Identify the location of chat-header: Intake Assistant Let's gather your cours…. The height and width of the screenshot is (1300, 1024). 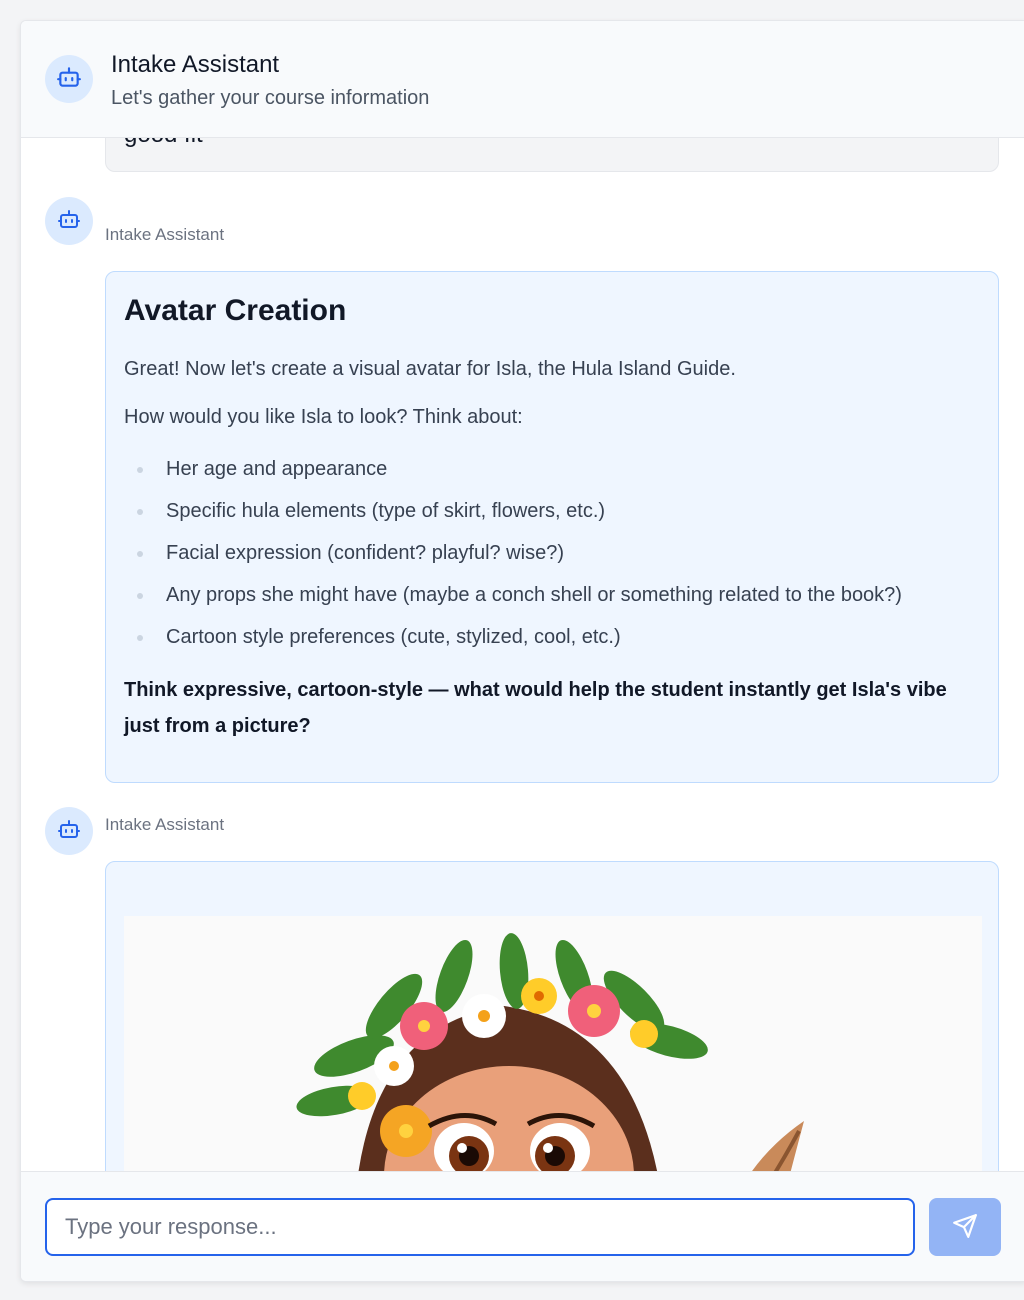
(522, 79).